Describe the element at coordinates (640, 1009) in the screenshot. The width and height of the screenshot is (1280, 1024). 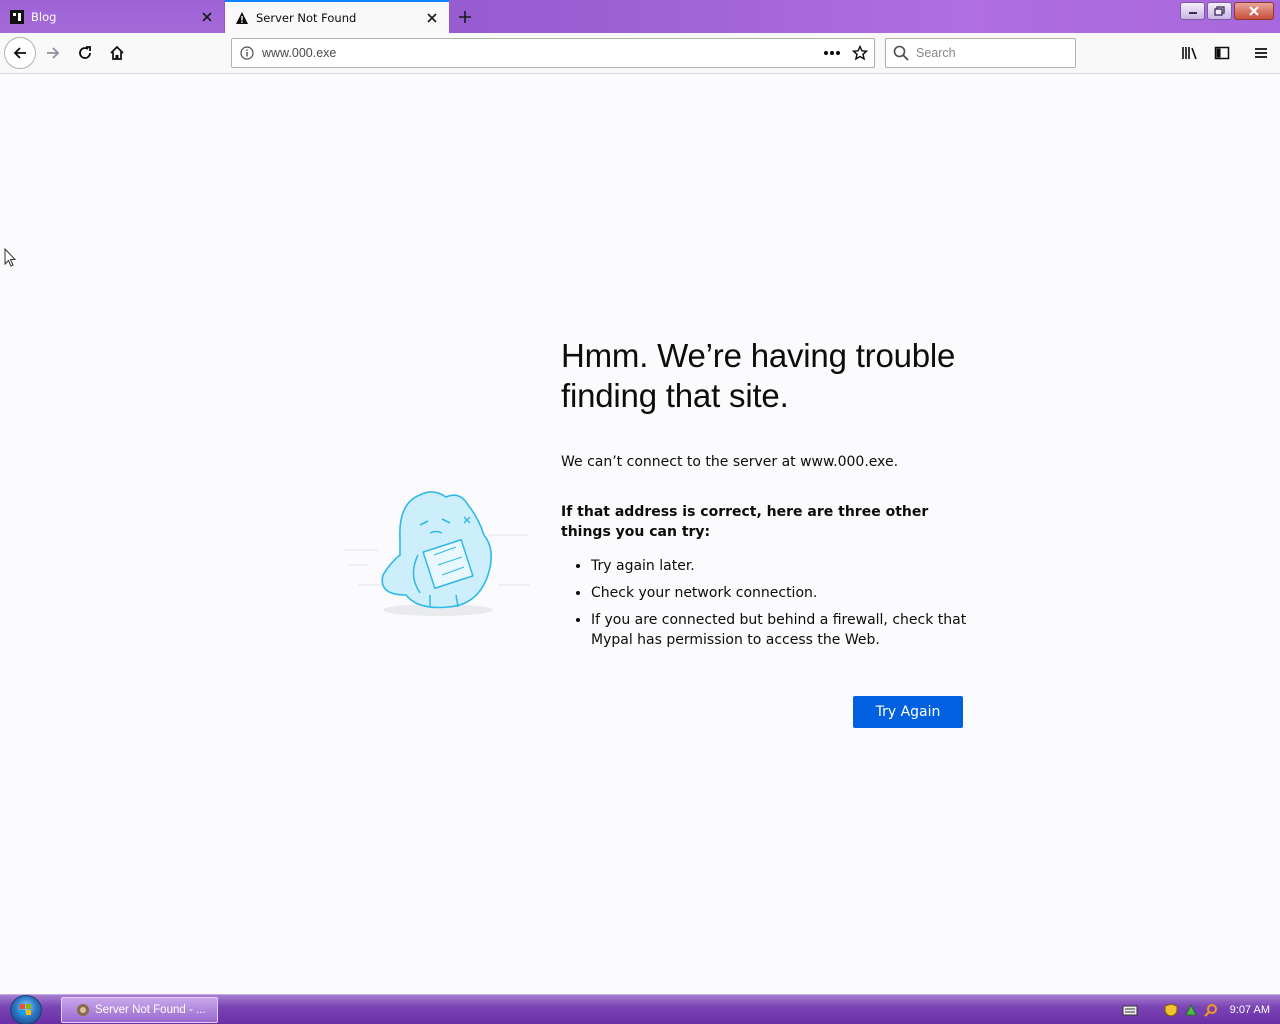
I see `taskbar: Server Not Found - ... 9:07 AM` at that location.